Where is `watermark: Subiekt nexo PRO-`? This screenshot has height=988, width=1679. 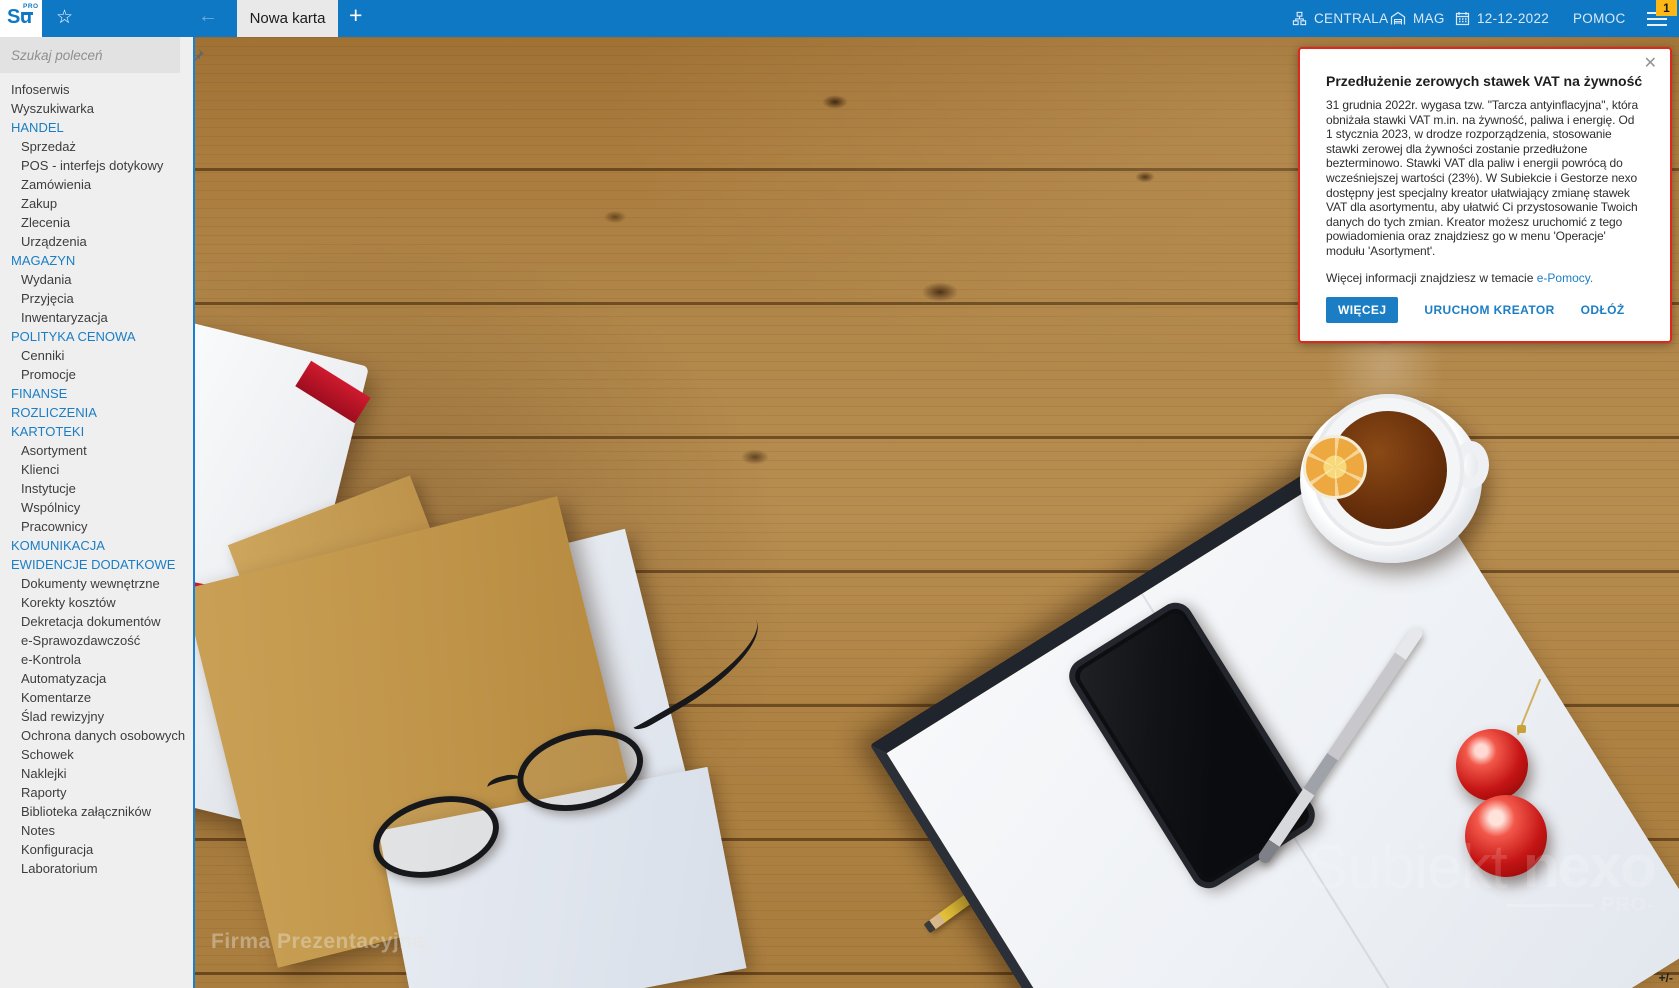
watermark: Subiekt nexo PRO- is located at coordinates (1482, 874).